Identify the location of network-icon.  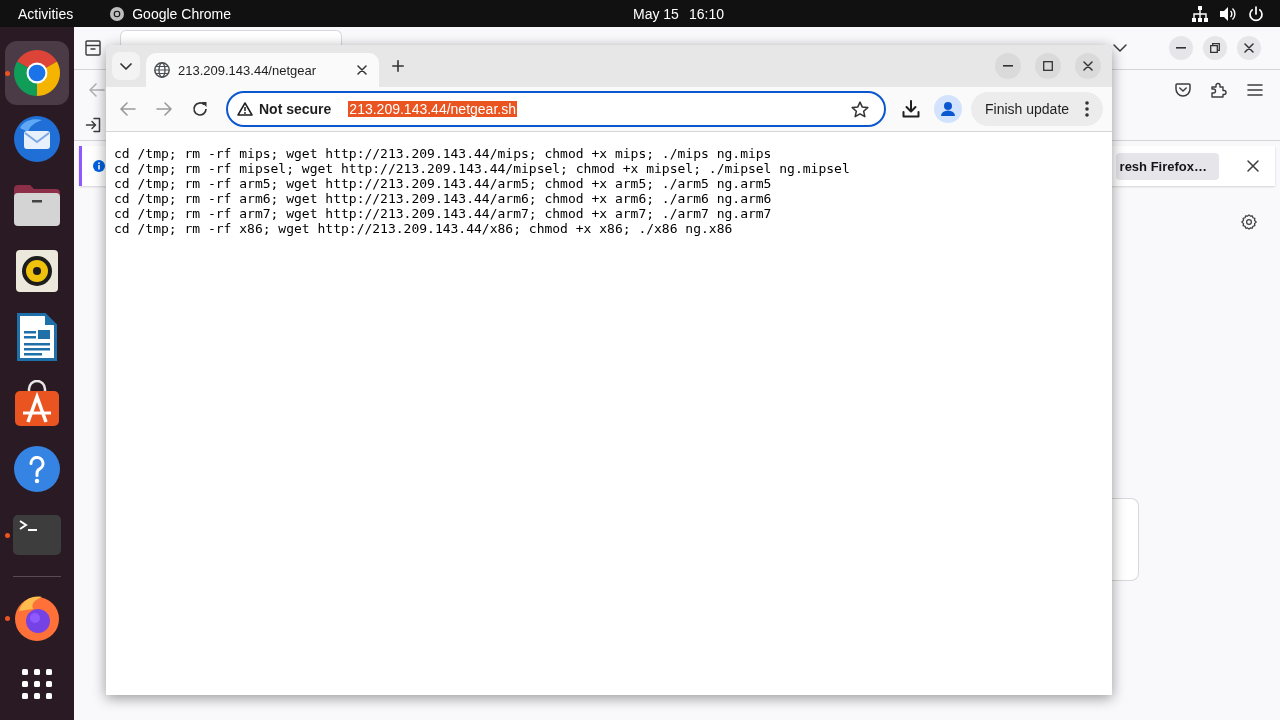
(1200, 13).